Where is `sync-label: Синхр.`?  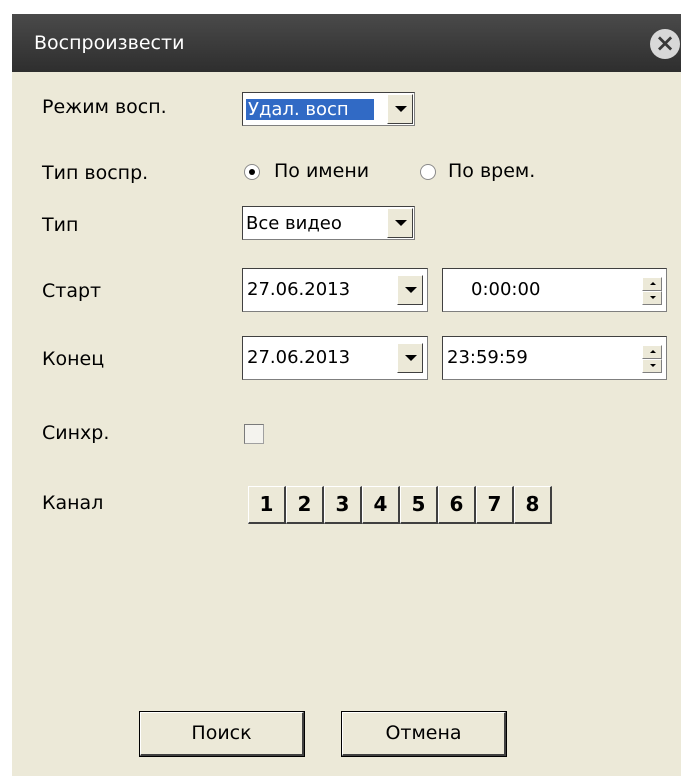
sync-label: Синхр. is located at coordinates (76, 433).